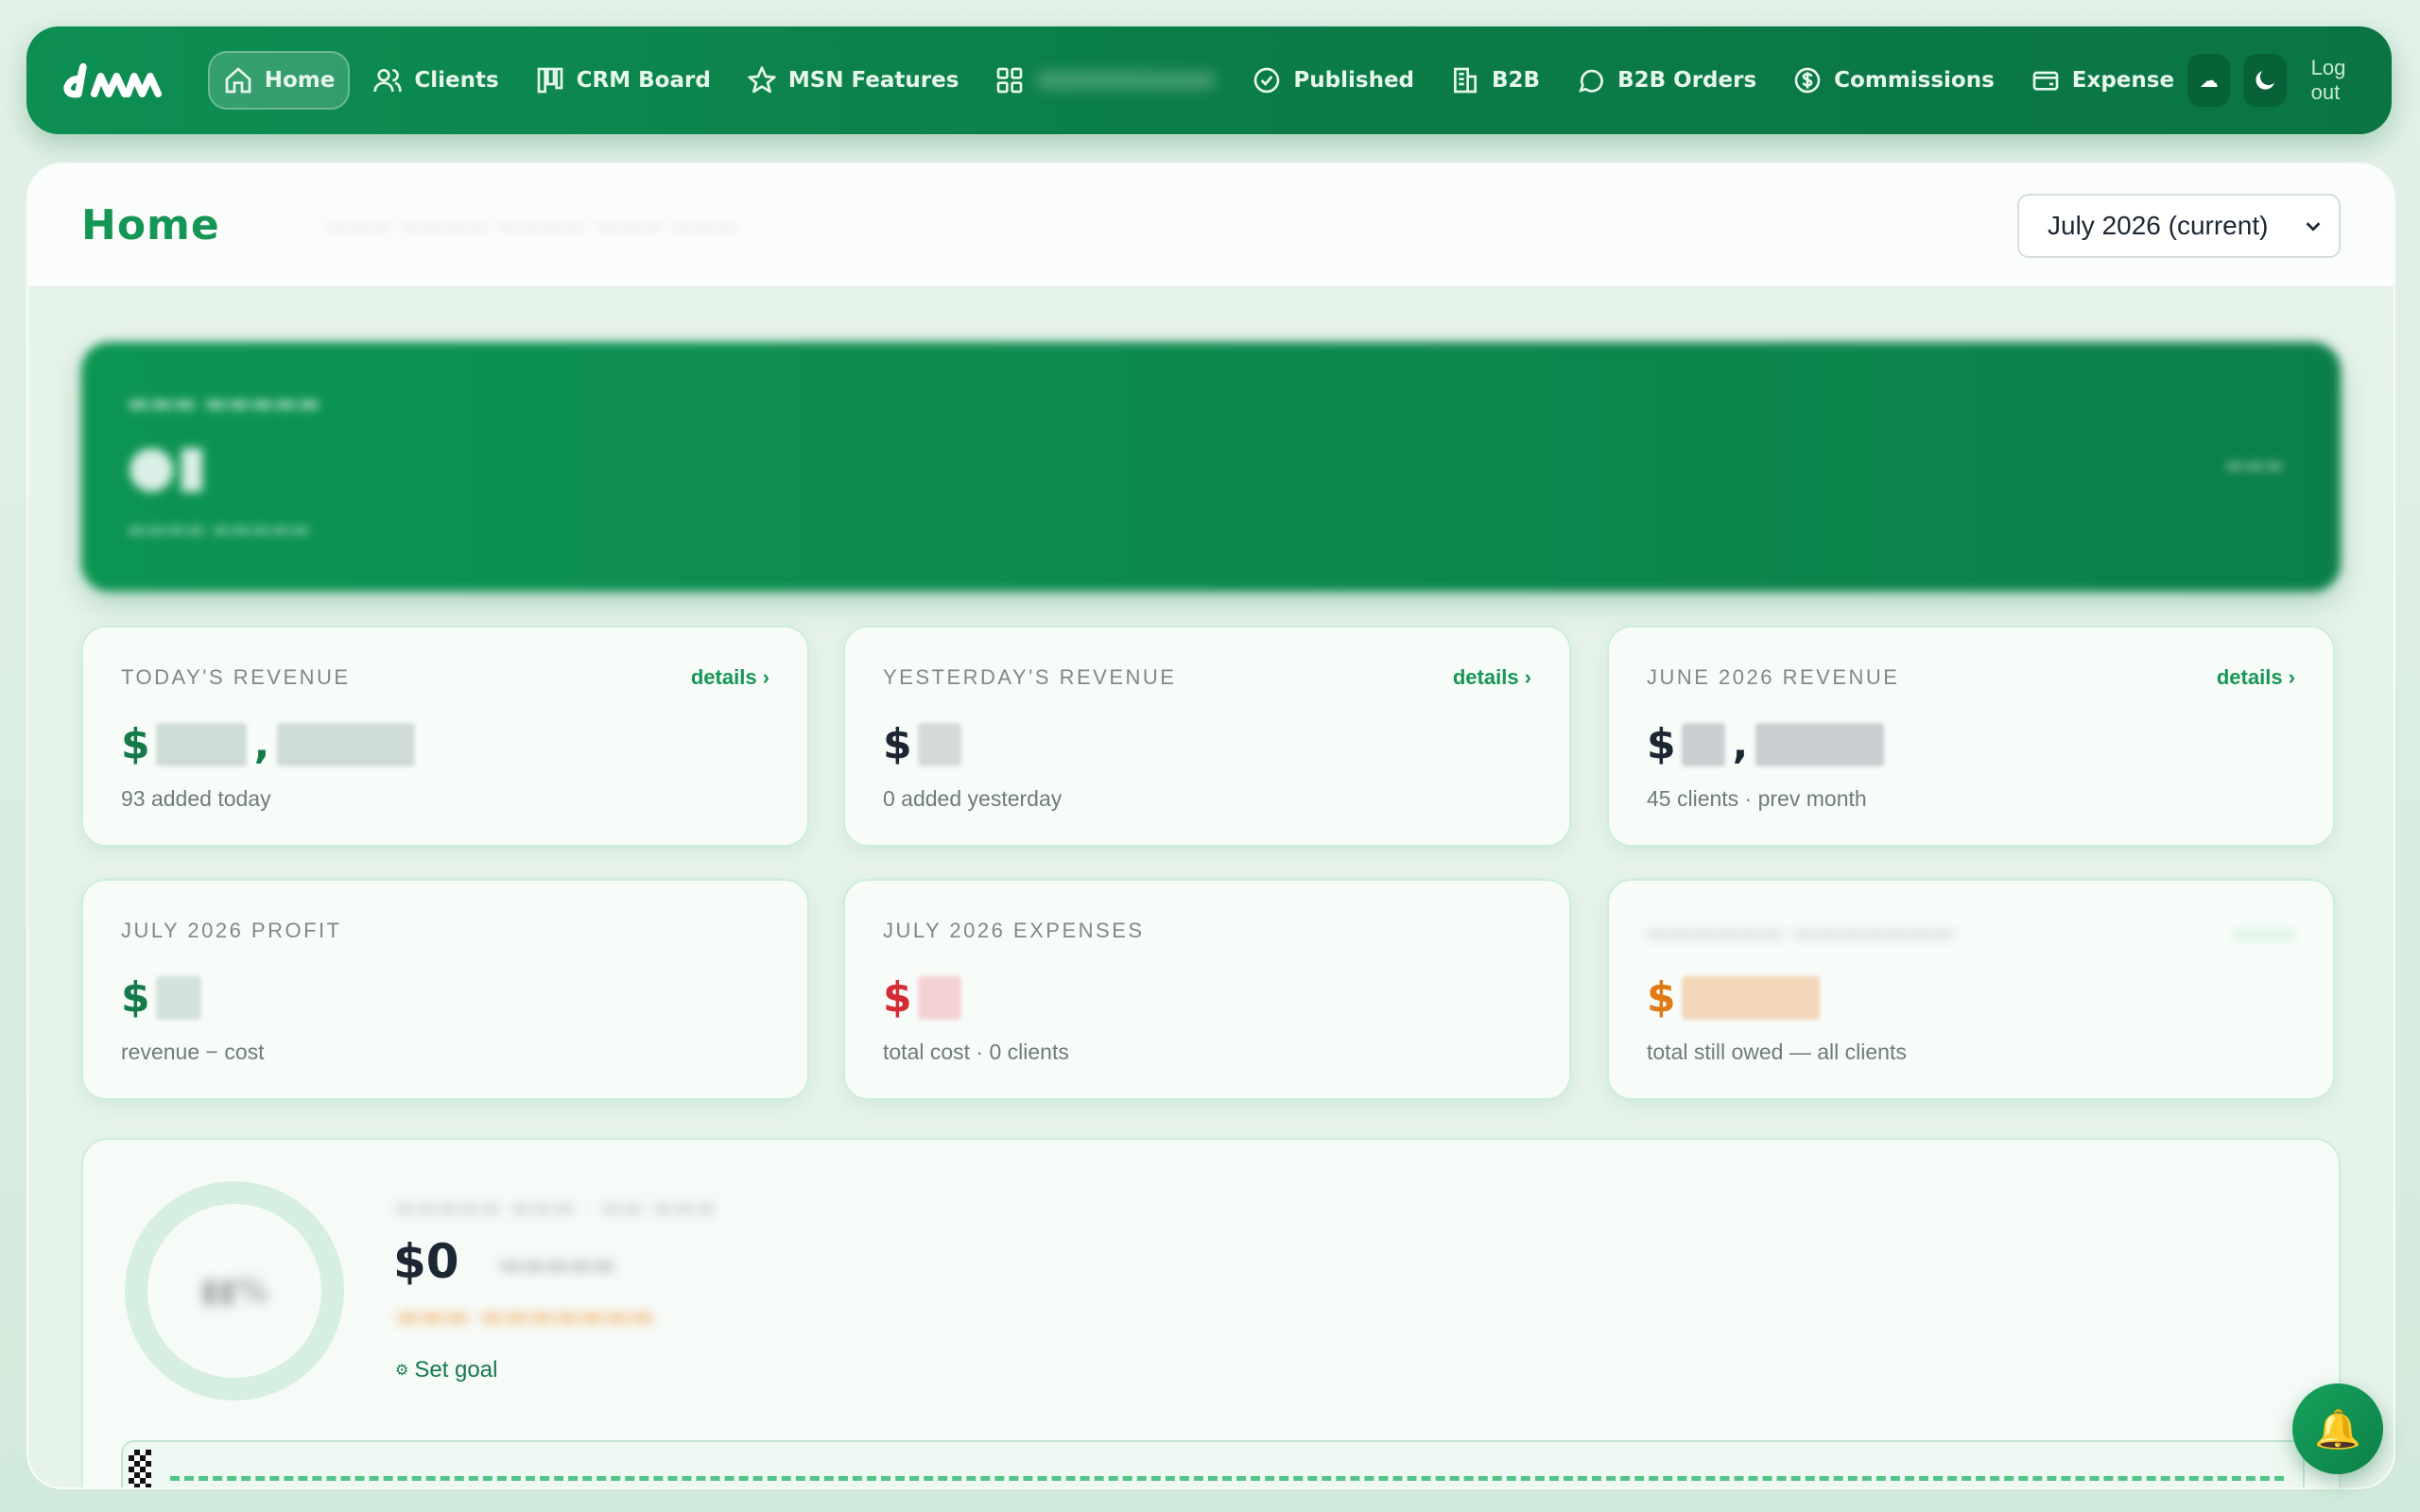 The height and width of the screenshot is (1512, 2420). What do you see at coordinates (1354, 80) in the screenshot?
I see `nav-published-label: Published` at bounding box center [1354, 80].